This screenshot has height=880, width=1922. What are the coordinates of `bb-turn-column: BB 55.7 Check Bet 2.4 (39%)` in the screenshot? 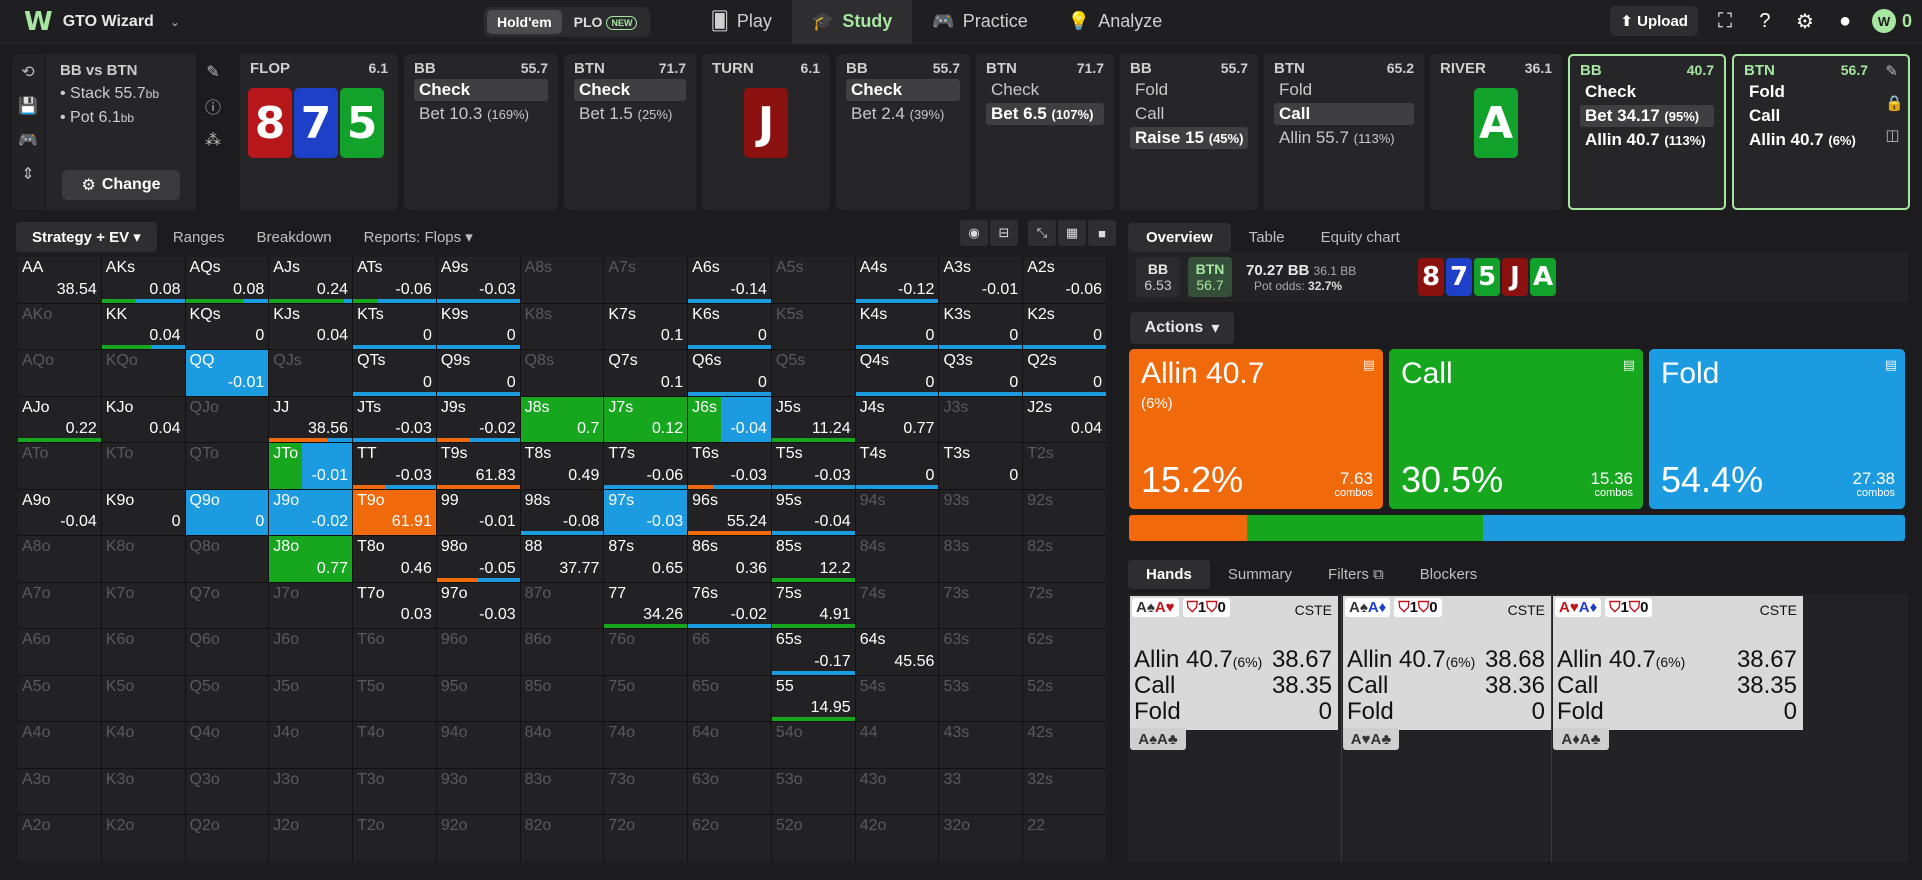 It's located at (903, 132).